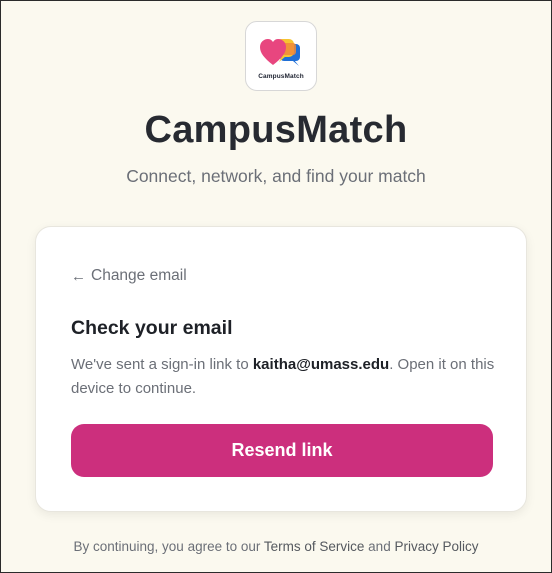  I want to click on app-logo: CampusMatch, so click(281, 56).